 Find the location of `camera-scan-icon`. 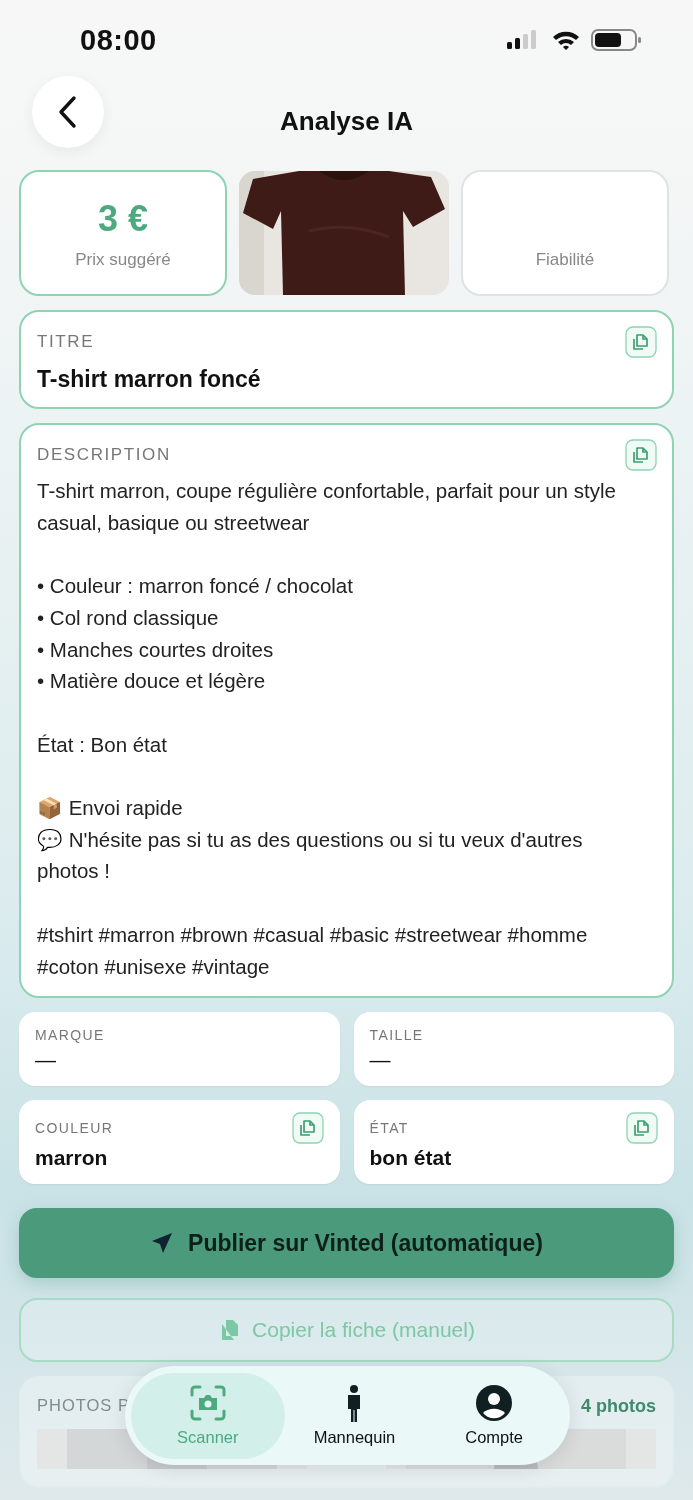

camera-scan-icon is located at coordinates (207, 1403).